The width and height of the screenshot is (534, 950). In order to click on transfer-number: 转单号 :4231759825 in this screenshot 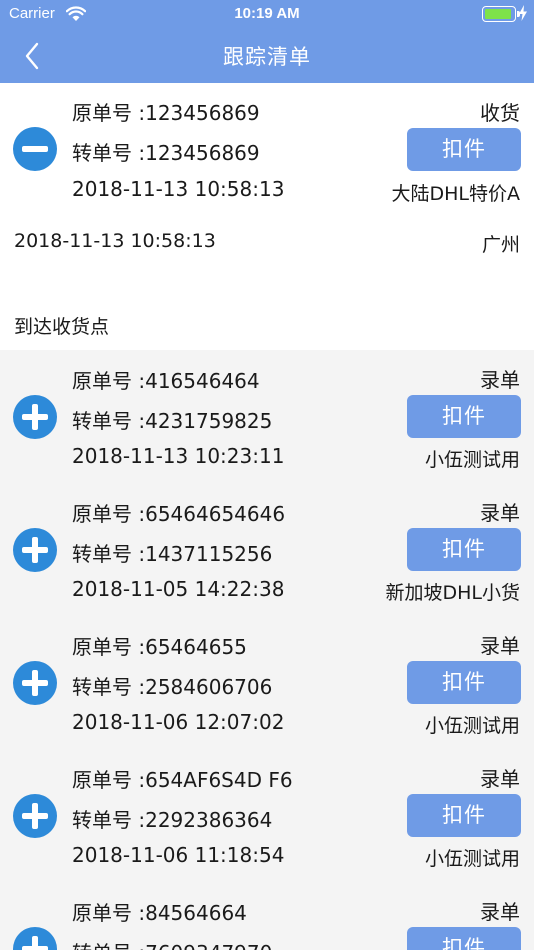, I will do `click(172, 421)`.